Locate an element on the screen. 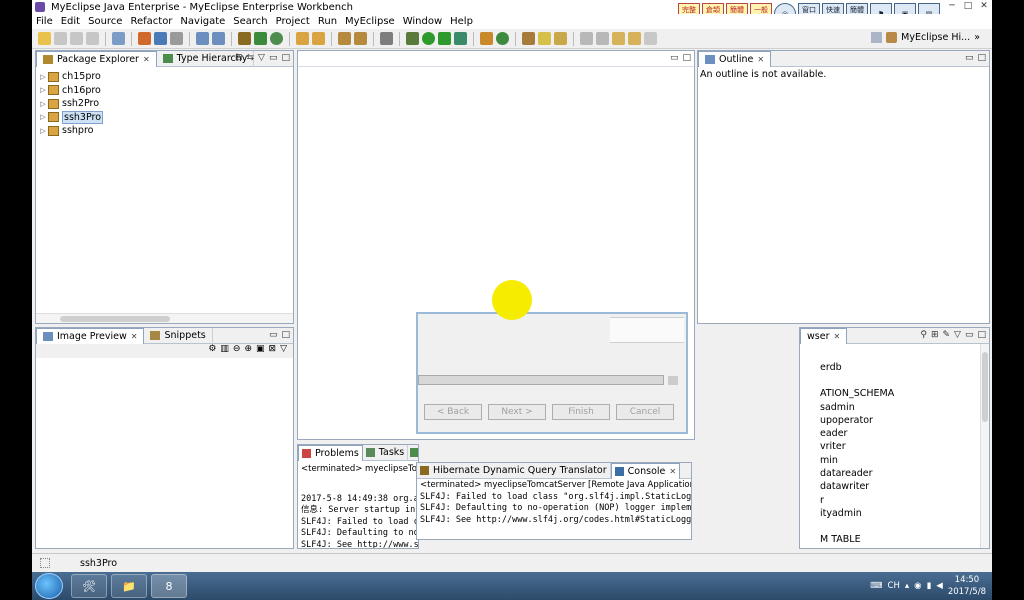 The image size is (1024, 600). db-item: erdb is located at coordinates (904, 367).